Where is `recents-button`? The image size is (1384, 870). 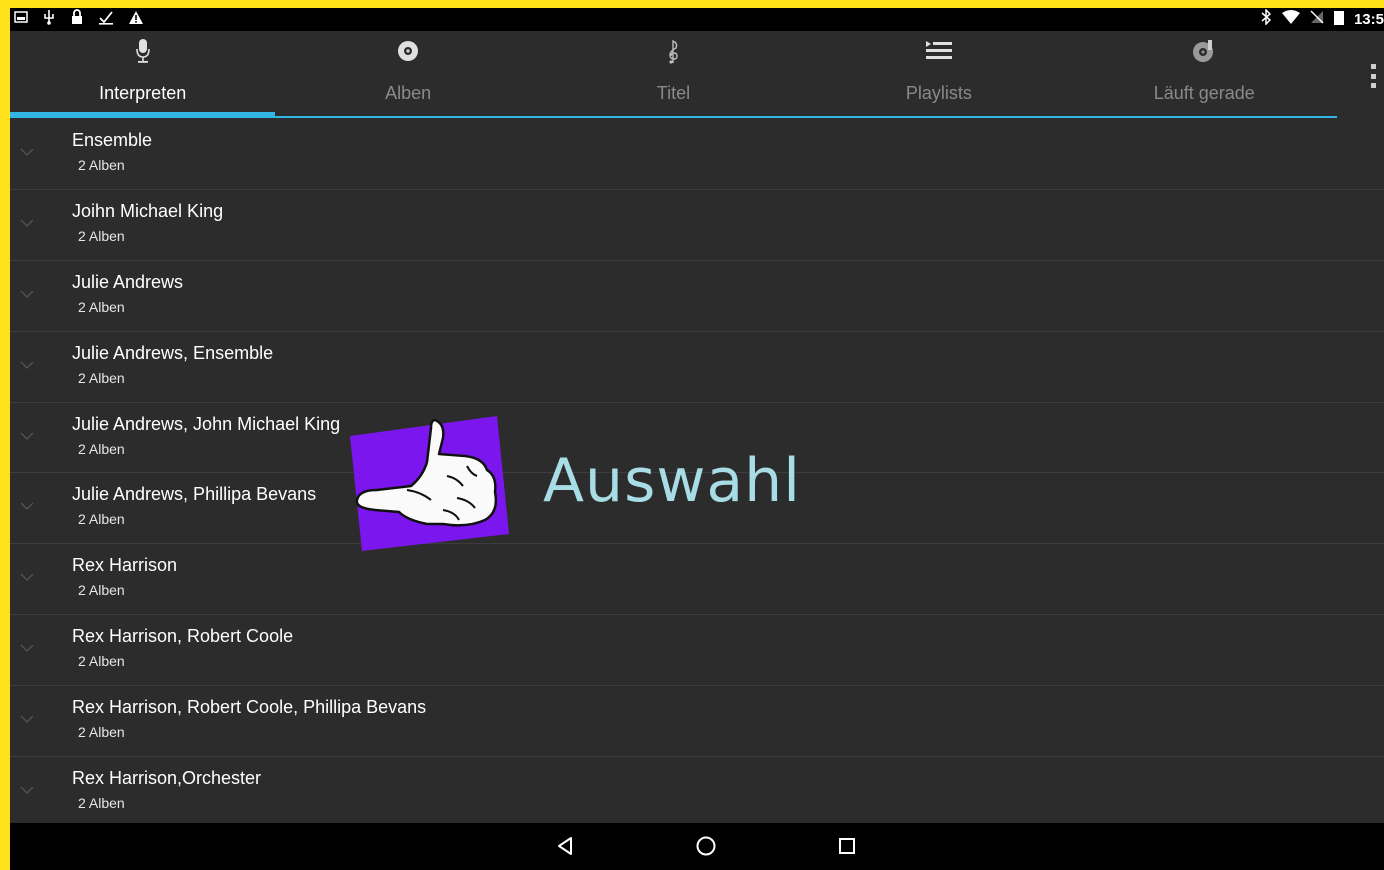 recents-button is located at coordinates (847, 846).